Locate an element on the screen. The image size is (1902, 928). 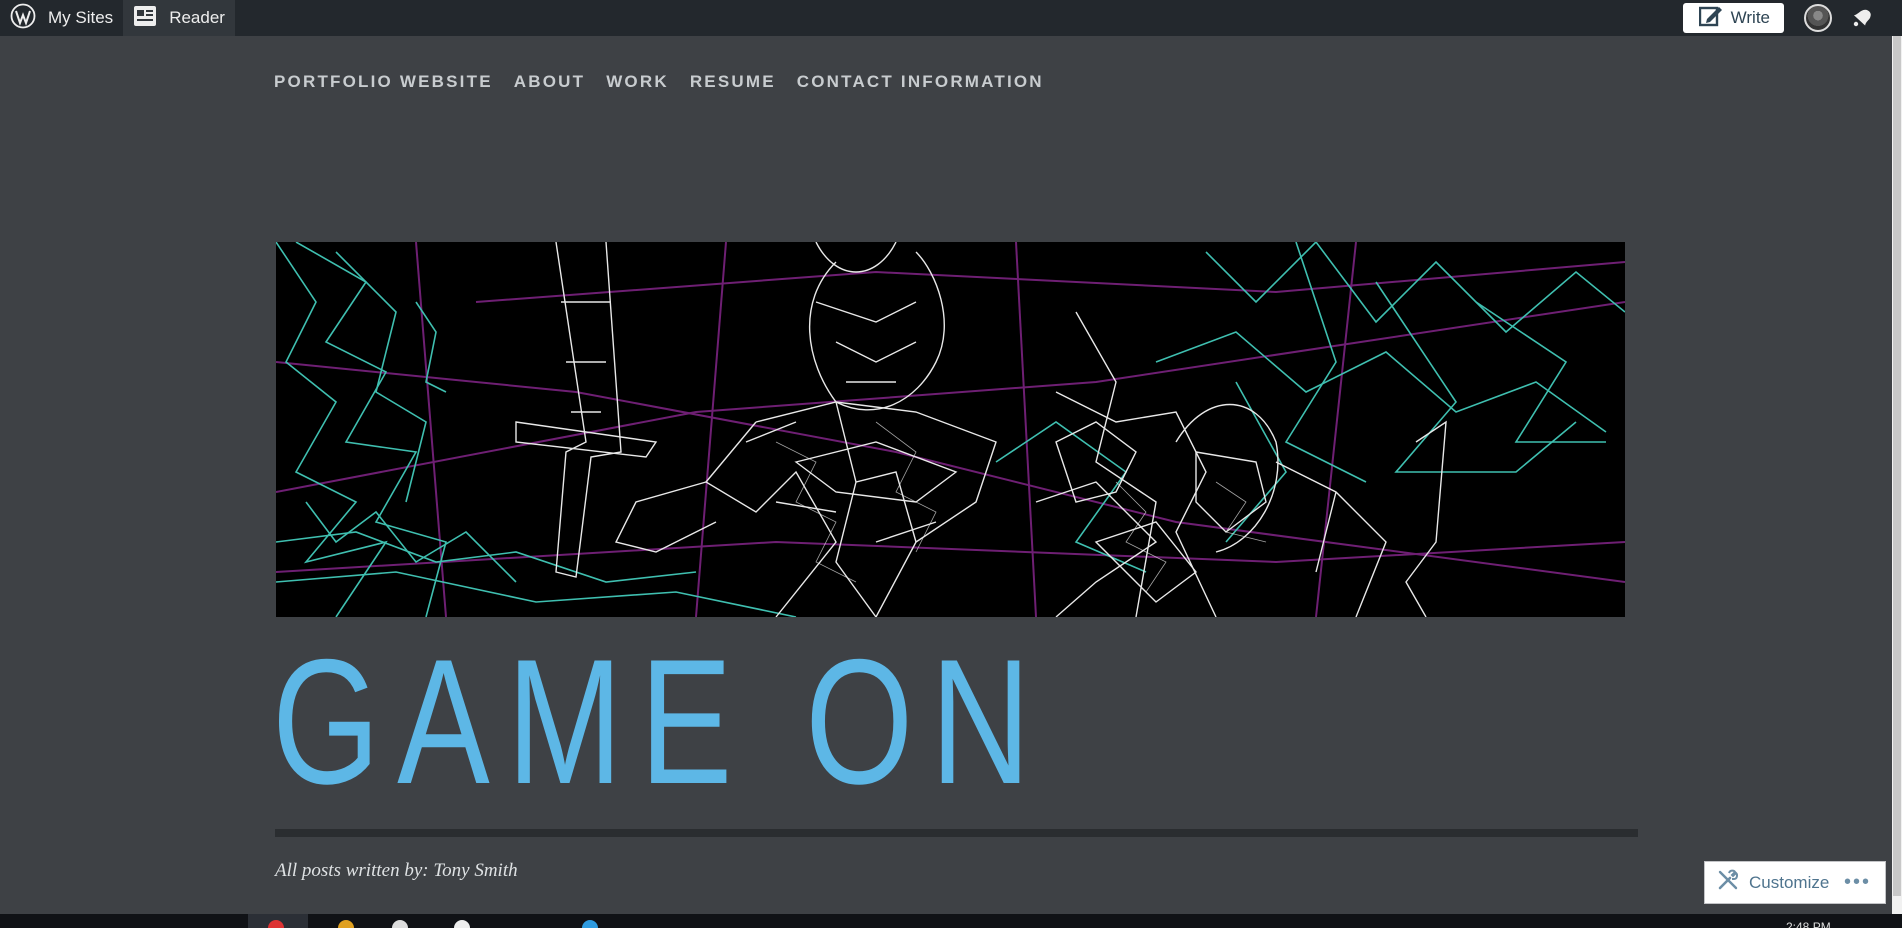
scrollbar-thumb is located at coordinates (1897, 466).